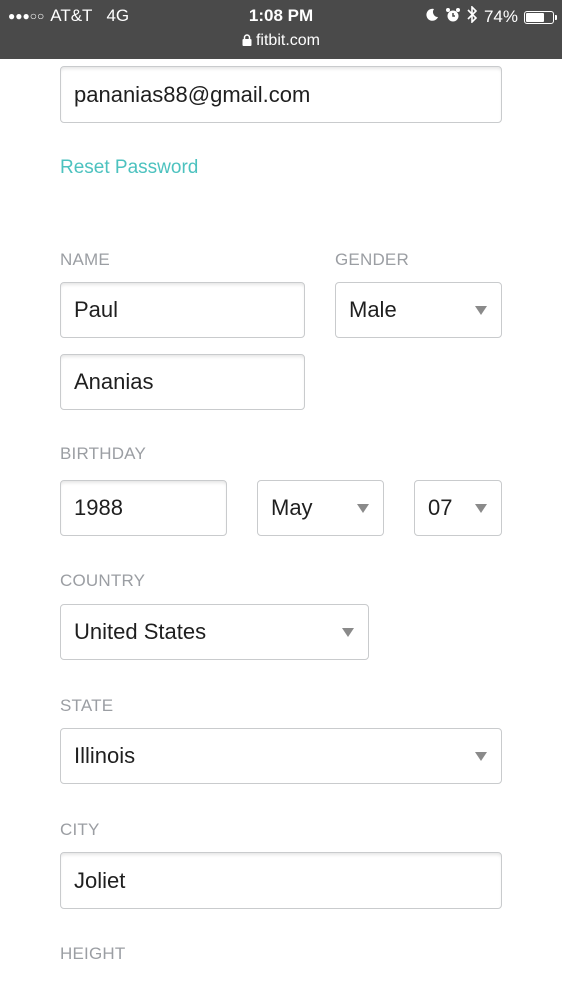 The width and height of the screenshot is (562, 999). Describe the element at coordinates (96, 309) in the screenshot. I see `first-name-value: Paul` at that location.